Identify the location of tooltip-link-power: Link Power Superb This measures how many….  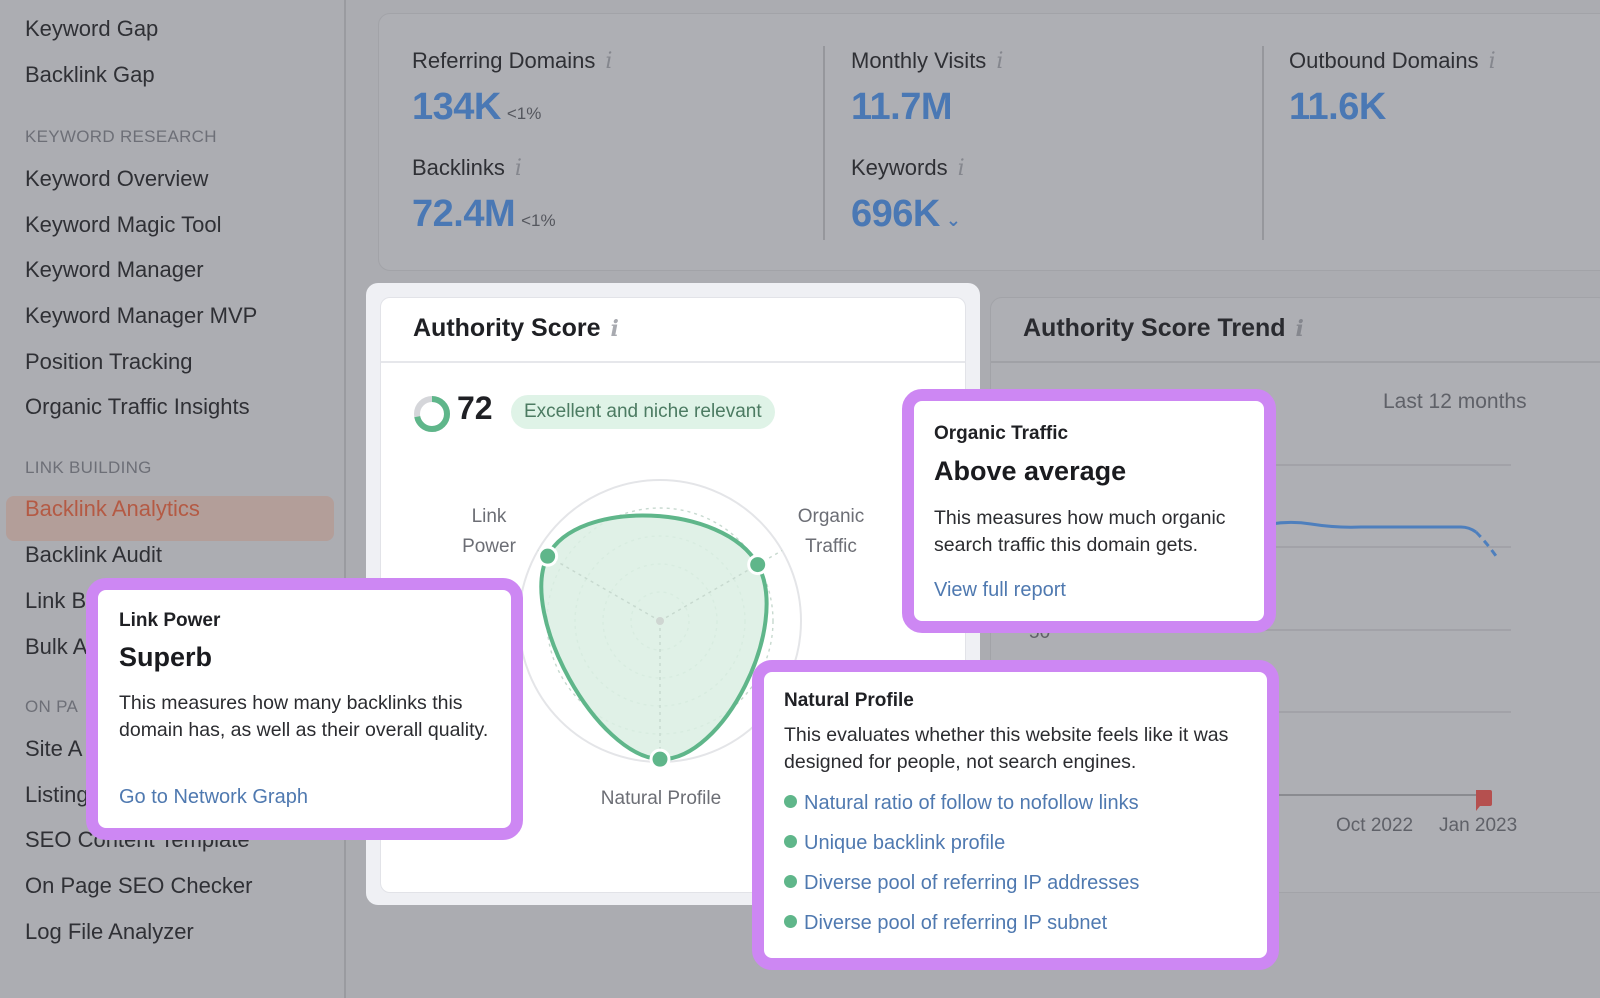
(304, 709).